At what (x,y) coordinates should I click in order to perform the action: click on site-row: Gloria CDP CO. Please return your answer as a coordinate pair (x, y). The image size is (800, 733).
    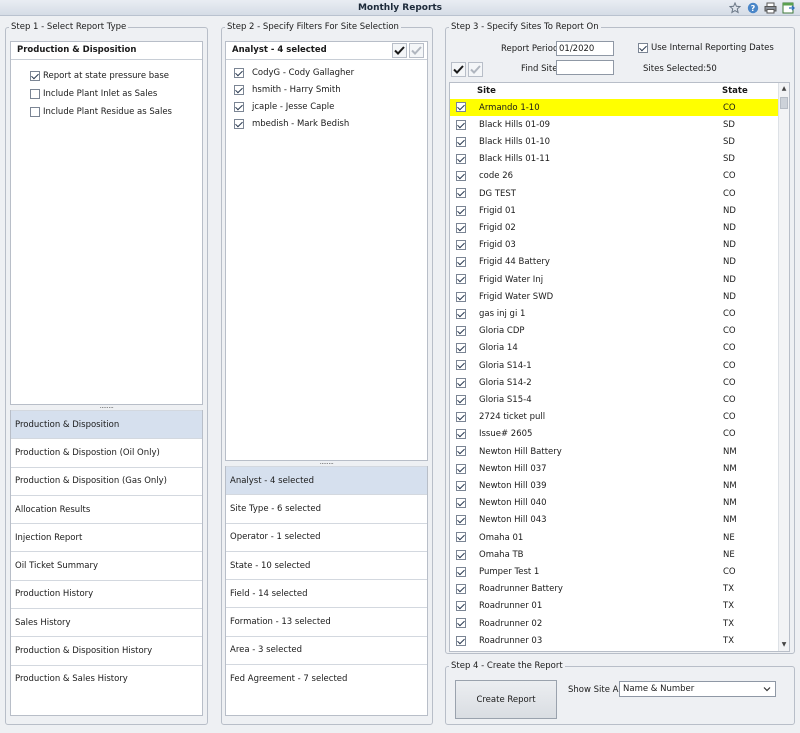
    Looking at the image, I should click on (615, 331).